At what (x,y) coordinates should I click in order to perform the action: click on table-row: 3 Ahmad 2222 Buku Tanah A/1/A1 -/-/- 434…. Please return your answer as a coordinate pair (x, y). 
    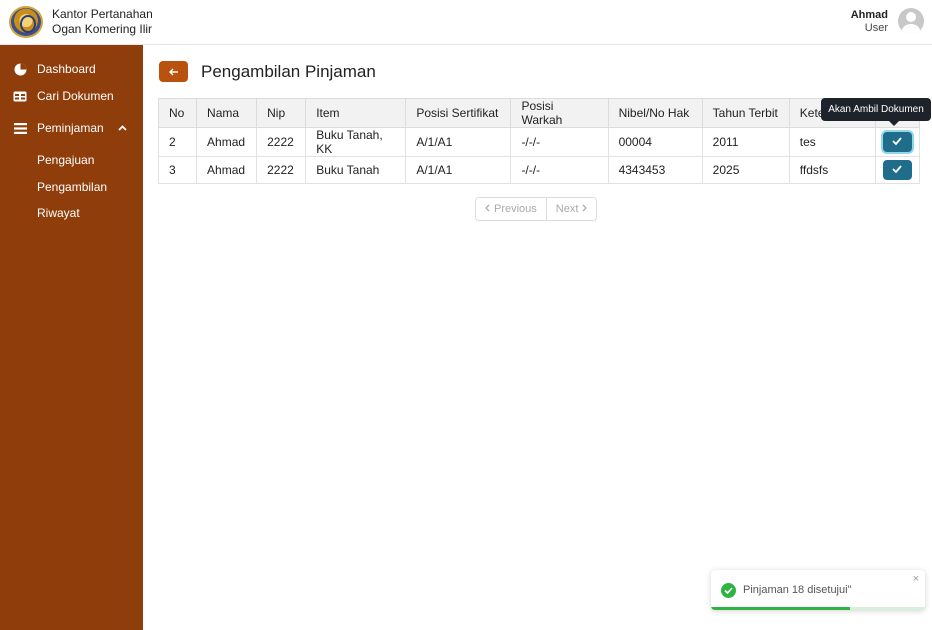
    Looking at the image, I should click on (539, 170).